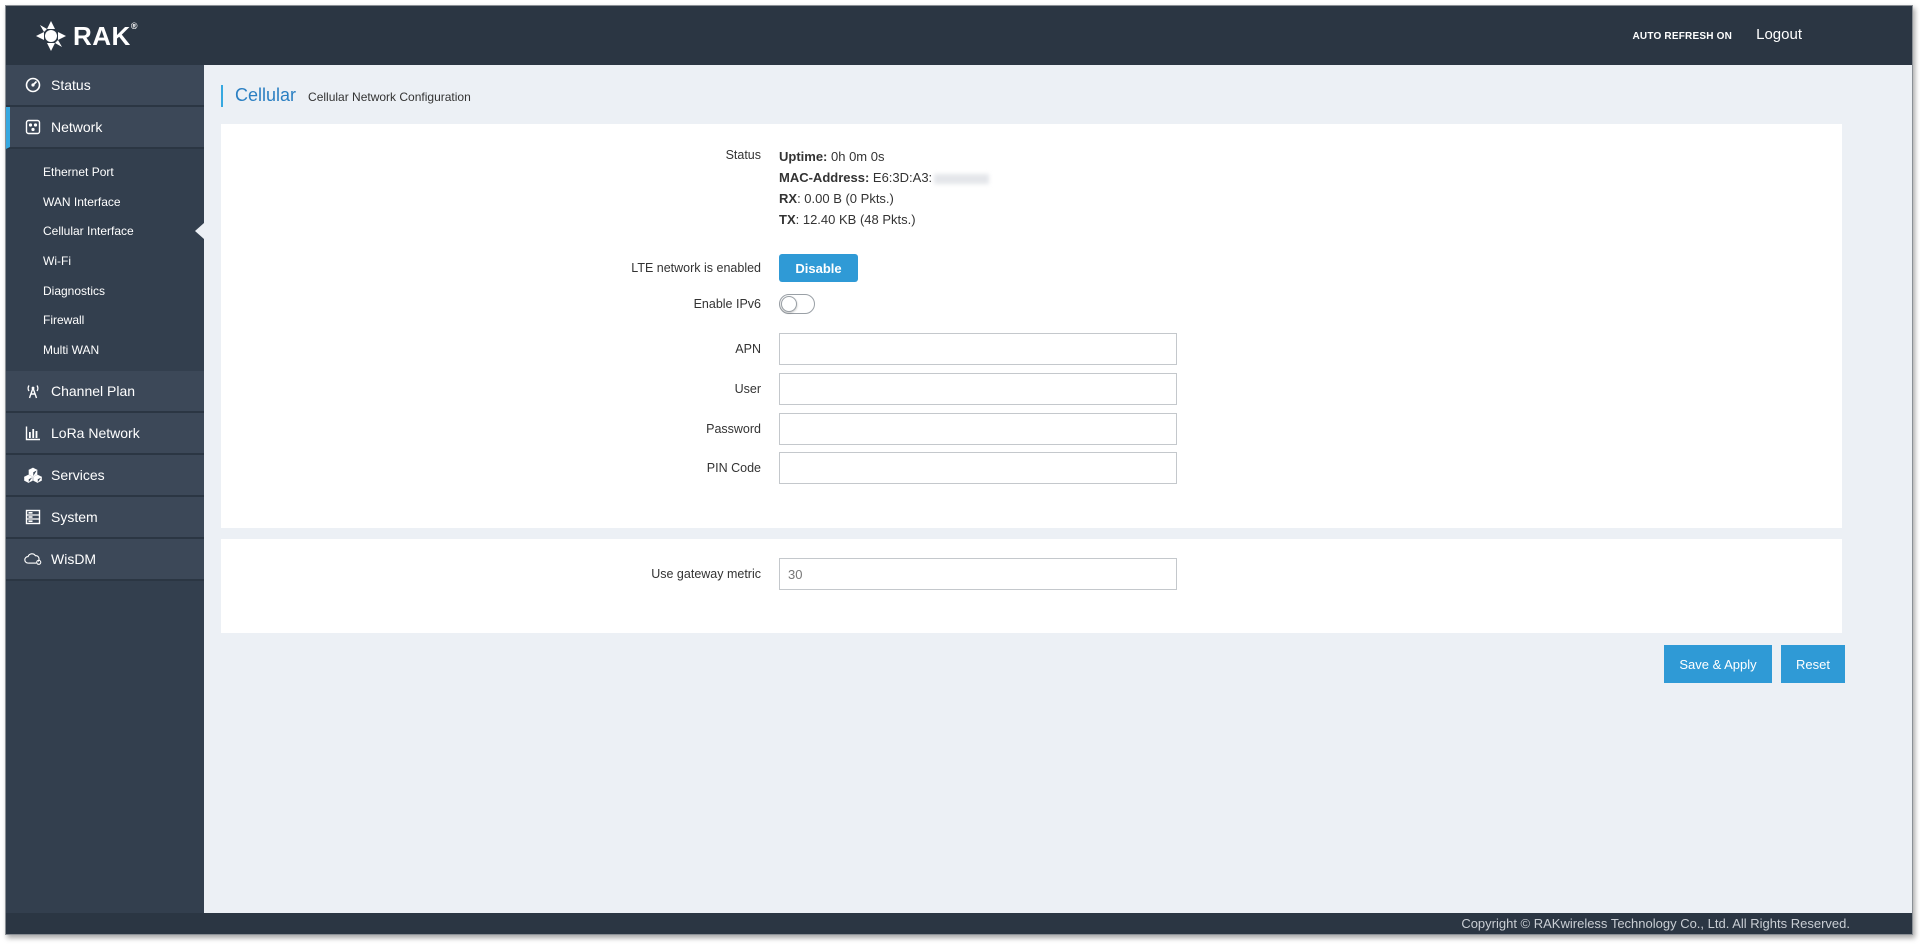 This screenshot has width=1920, height=944. What do you see at coordinates (978, 468) in the screenshot?
I see `pin-input` at bounding box center [978, 468].